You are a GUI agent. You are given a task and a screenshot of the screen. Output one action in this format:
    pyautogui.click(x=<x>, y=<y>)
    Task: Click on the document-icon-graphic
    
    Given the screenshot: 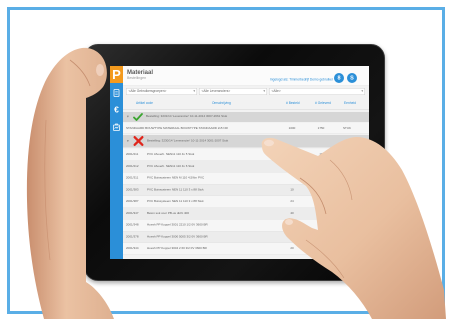 What is the action you would take?
    pyautogui.click(x=116, y=93)
    